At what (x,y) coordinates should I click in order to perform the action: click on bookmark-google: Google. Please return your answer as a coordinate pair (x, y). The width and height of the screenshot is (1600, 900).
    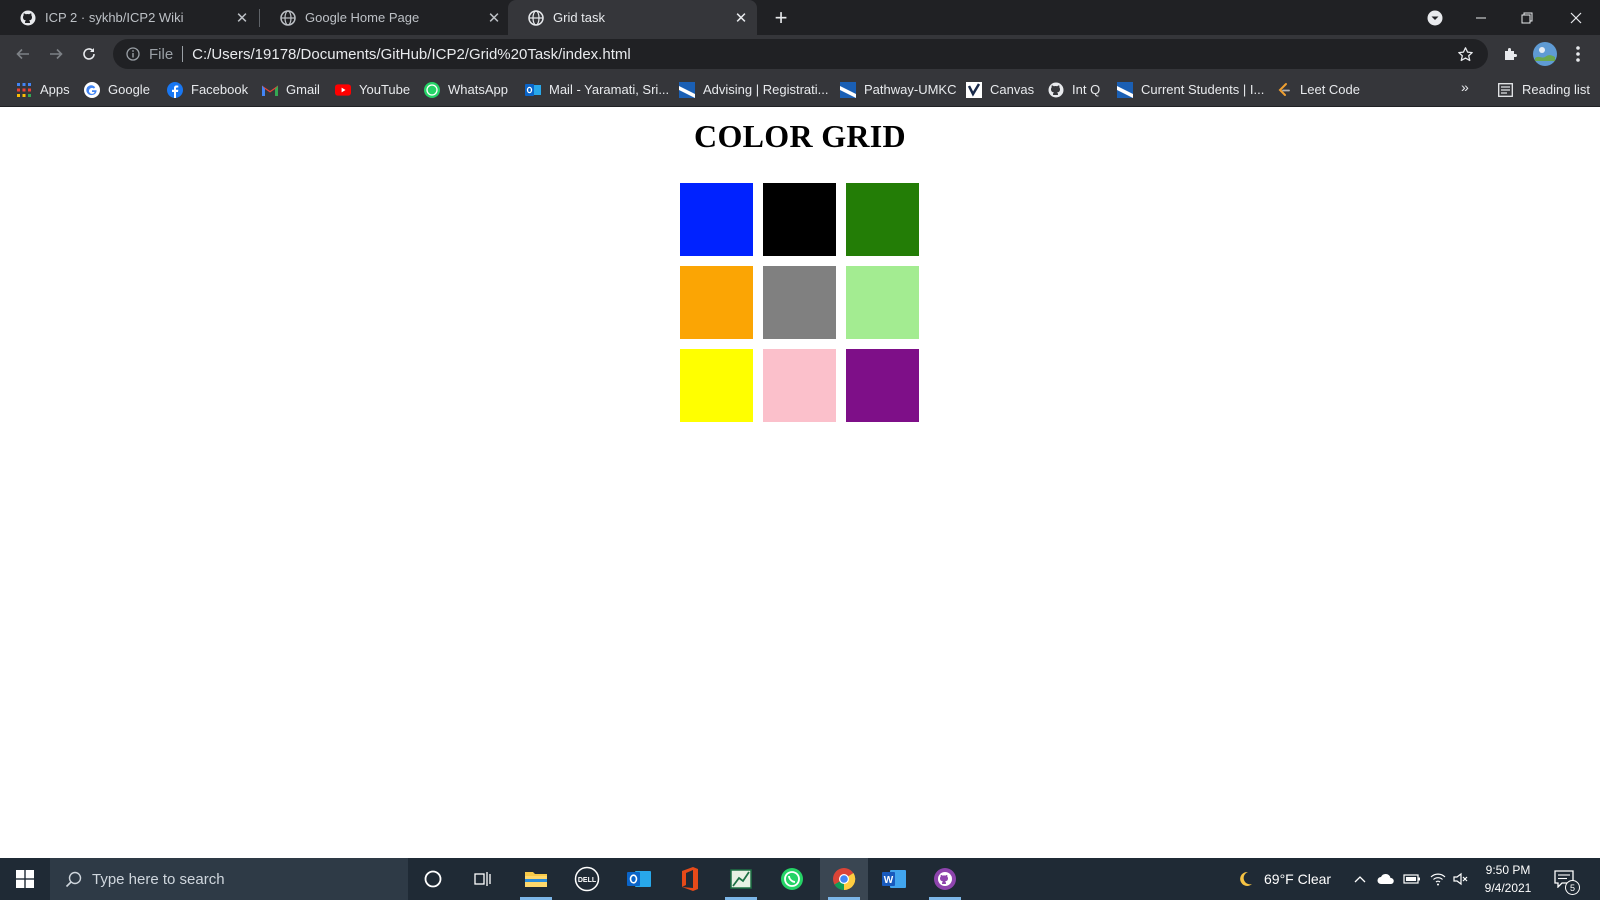
    Looking at the image, I should click on (117, 89).